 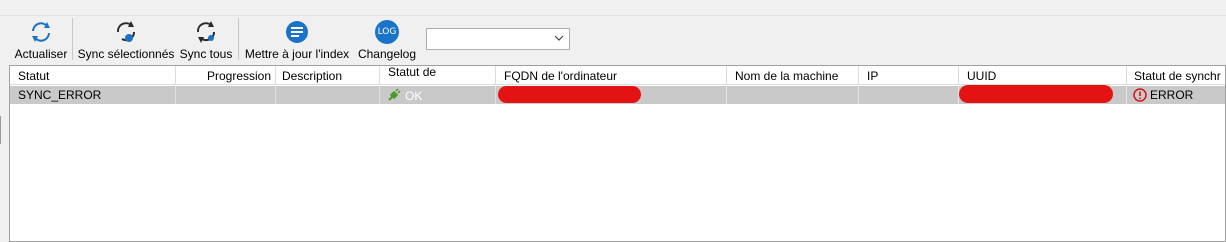 I want to click on sync-all-button: Sync tous, so click(x=206, y=40).